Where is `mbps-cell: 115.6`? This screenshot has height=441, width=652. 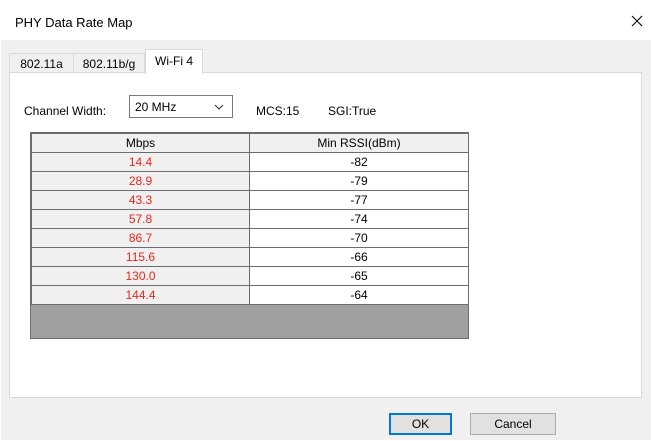
mbps-cell: 115.6 is located at coordinates (140, 257).